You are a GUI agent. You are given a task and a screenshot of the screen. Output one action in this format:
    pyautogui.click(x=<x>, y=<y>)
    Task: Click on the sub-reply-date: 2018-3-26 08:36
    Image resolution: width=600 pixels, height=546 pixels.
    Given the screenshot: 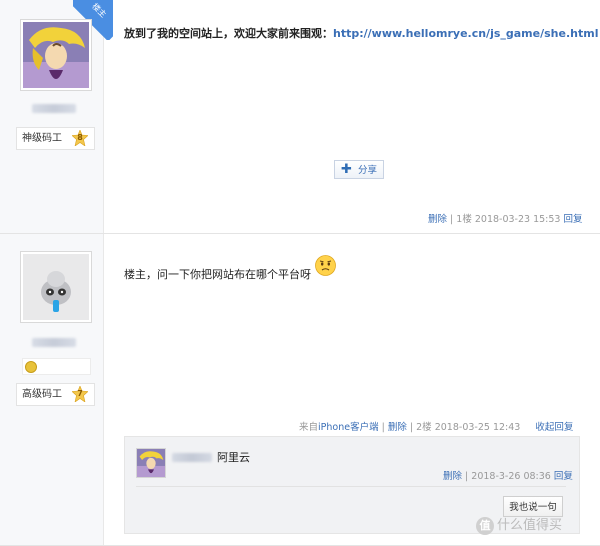 What is the action you would take?
    pyautogui.click(x=511, y=476)
    